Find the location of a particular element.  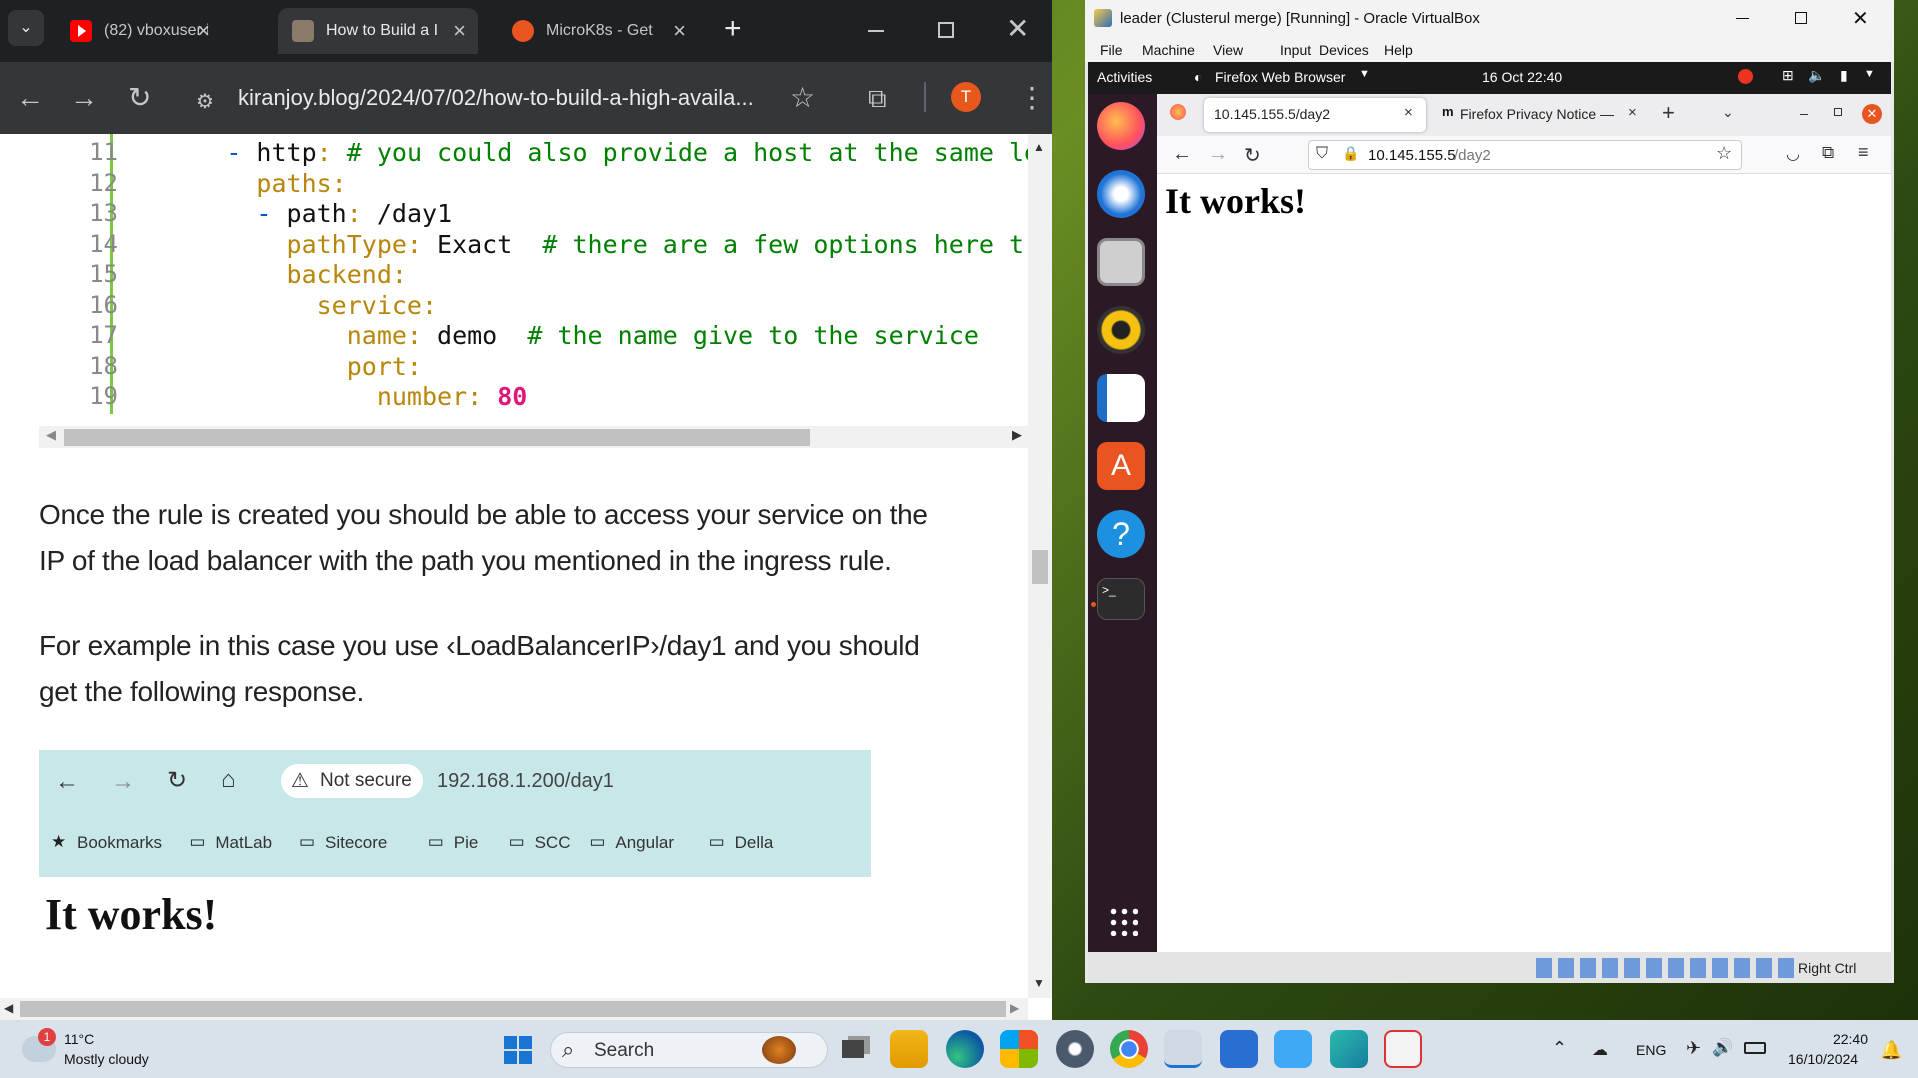

libreoffice-writer-icon is located at coordinates (1121, 398).